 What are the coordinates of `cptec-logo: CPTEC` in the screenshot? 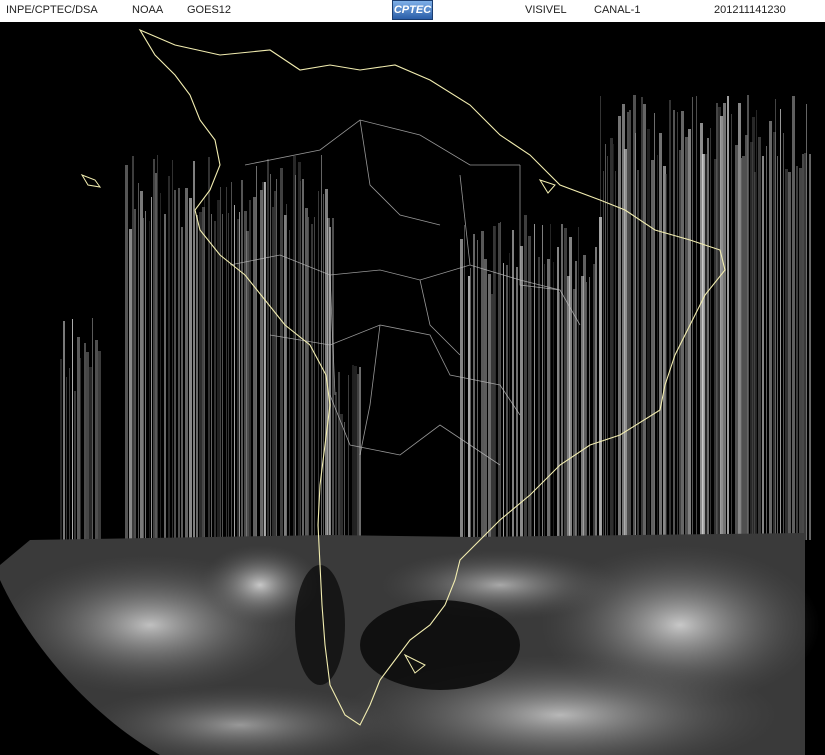 It's located at (412, 10).